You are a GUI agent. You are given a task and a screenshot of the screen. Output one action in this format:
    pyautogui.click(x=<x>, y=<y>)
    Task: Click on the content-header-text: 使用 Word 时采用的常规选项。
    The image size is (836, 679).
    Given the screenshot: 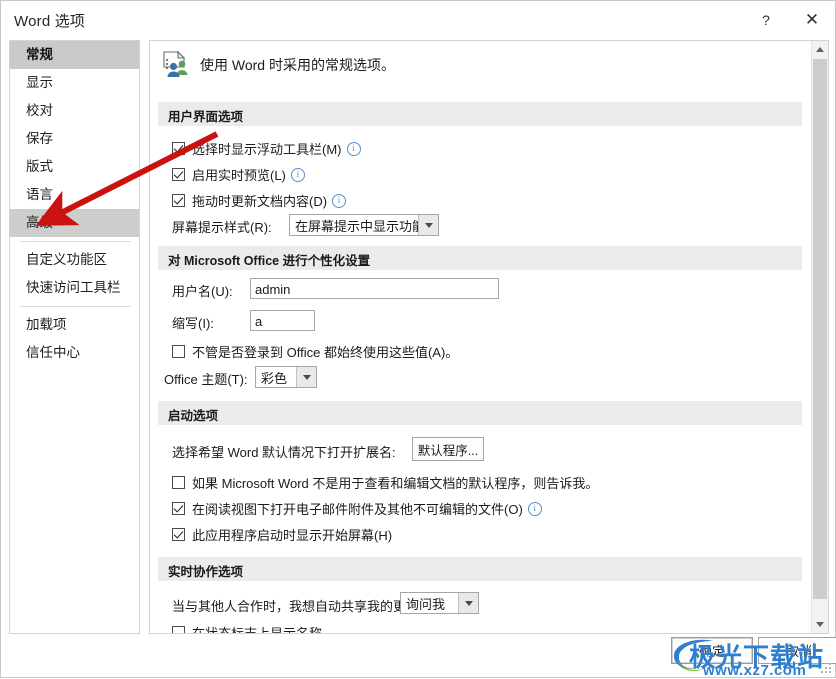 What is the action you would take?
    pyautogui.click(x=297, y=65)
    